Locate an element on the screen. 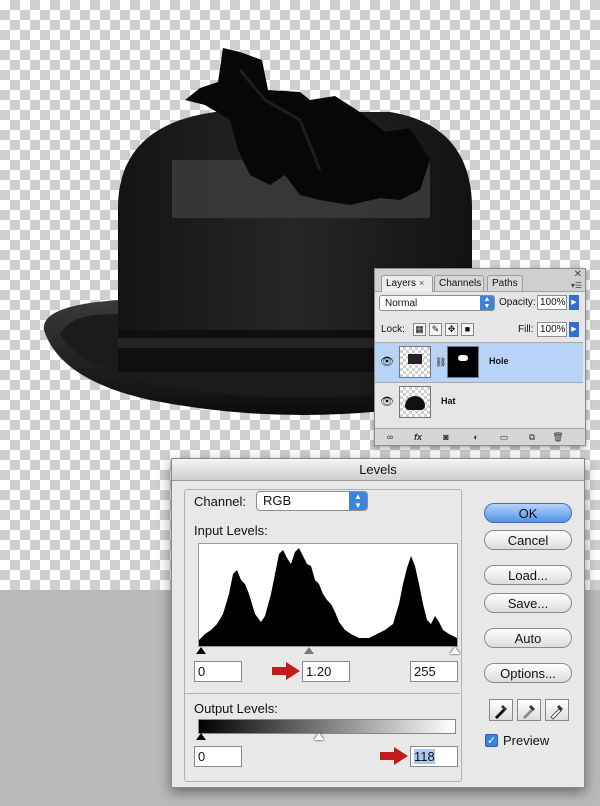 This screenshot has height=806, width=600. channel-value: RGB is located at coordinates (277, 500).